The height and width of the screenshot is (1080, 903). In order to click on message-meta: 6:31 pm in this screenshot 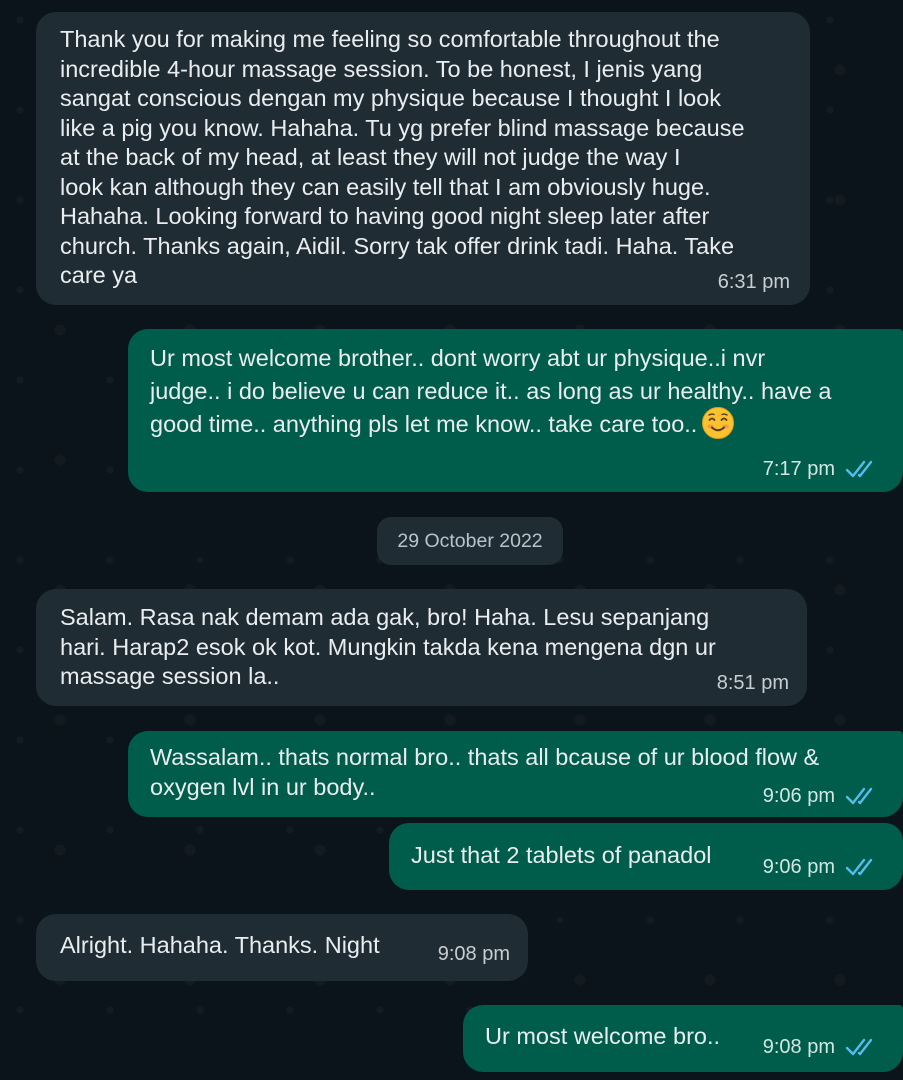, I will do `click(754, 283)`.